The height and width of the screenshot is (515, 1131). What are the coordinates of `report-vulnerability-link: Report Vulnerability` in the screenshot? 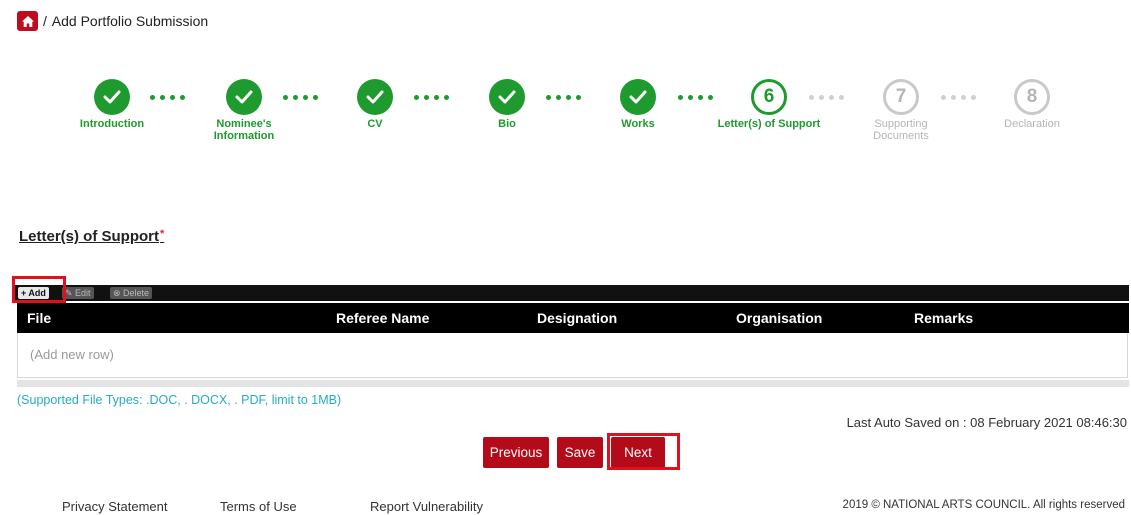 It's located at (426, 506).